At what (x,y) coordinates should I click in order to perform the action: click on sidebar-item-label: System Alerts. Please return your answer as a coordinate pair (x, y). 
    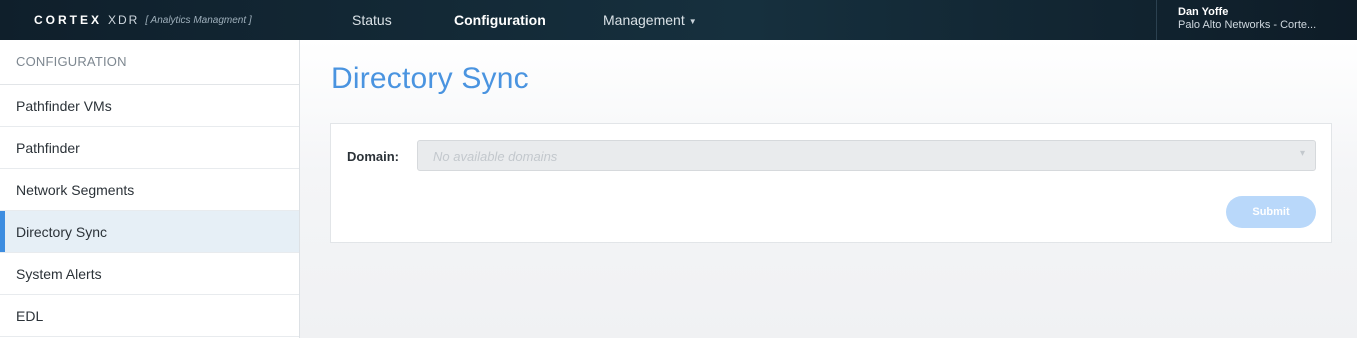
    Looking at the image, I should click on (59, 274).